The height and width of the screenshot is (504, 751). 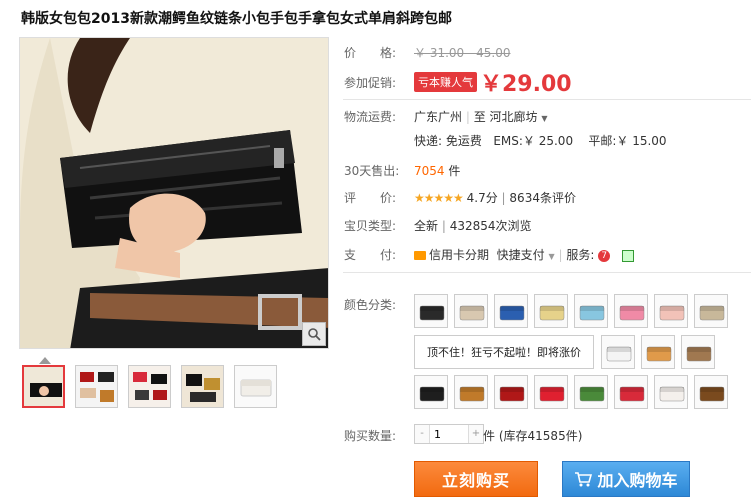 I want to click on shipping-label: 物流运费:, so click(x=370, y=117).